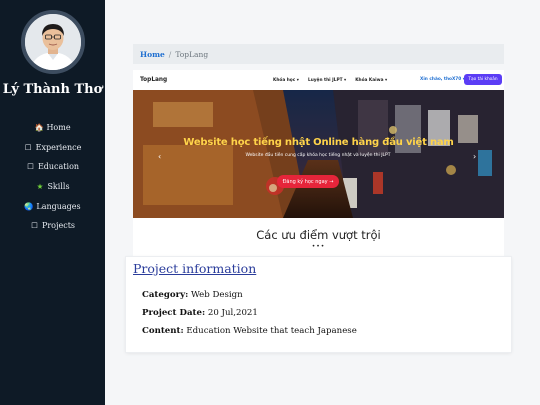 The height and width of the screenshot is (405, 540). What do you see at coordinates (442, 79) in the screenshot?
I see `screenshot-greeting: Xin chào, thoX70 ▾` at bounding box center [442, 79].